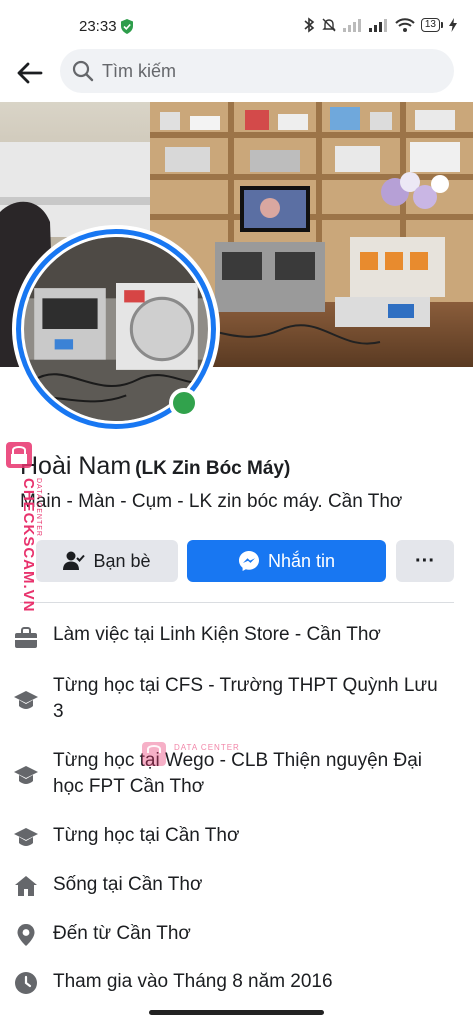 The height and width of the screenshot is (1024, 473). Describe the element at coordinates (28, 545) in the screenshot. I see `watermark-brand: CHECKSCAM.VN` at that location.